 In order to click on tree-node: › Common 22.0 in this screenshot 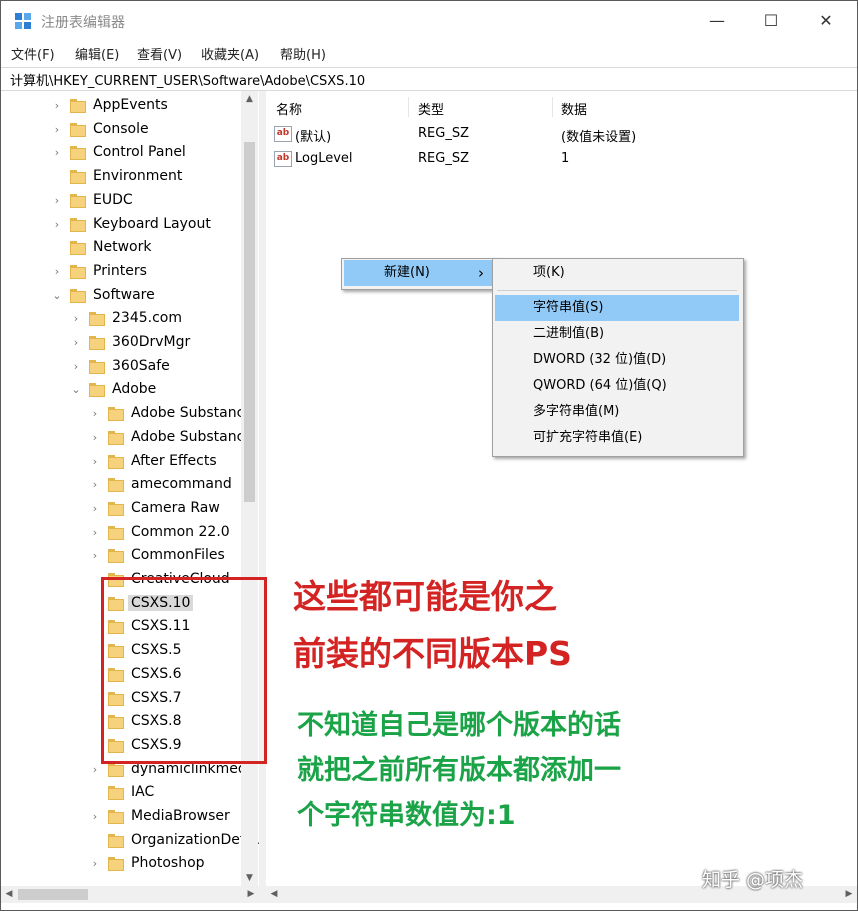, I will do `click(130, 533)`.